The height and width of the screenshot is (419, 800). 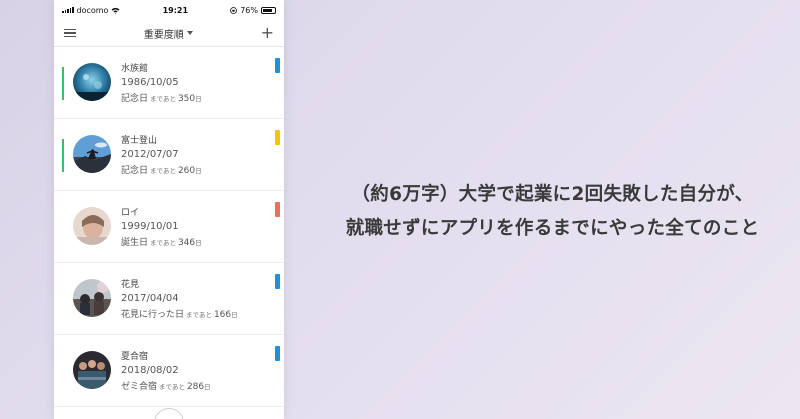 I want to click on countdown-days: 346, so click(x=186, y=243).